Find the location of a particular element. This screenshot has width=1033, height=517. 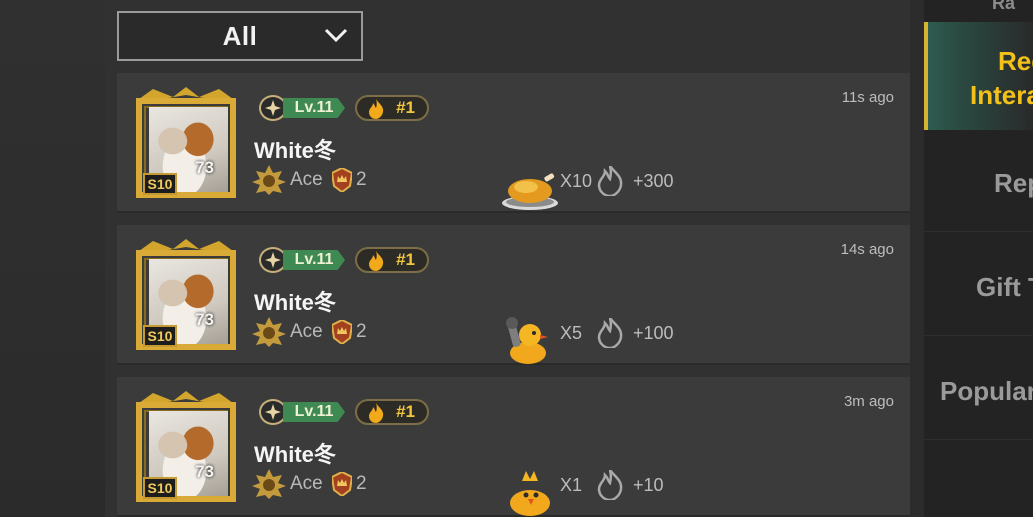

timestamp: 11s ago is located at coordinates (867, 97).